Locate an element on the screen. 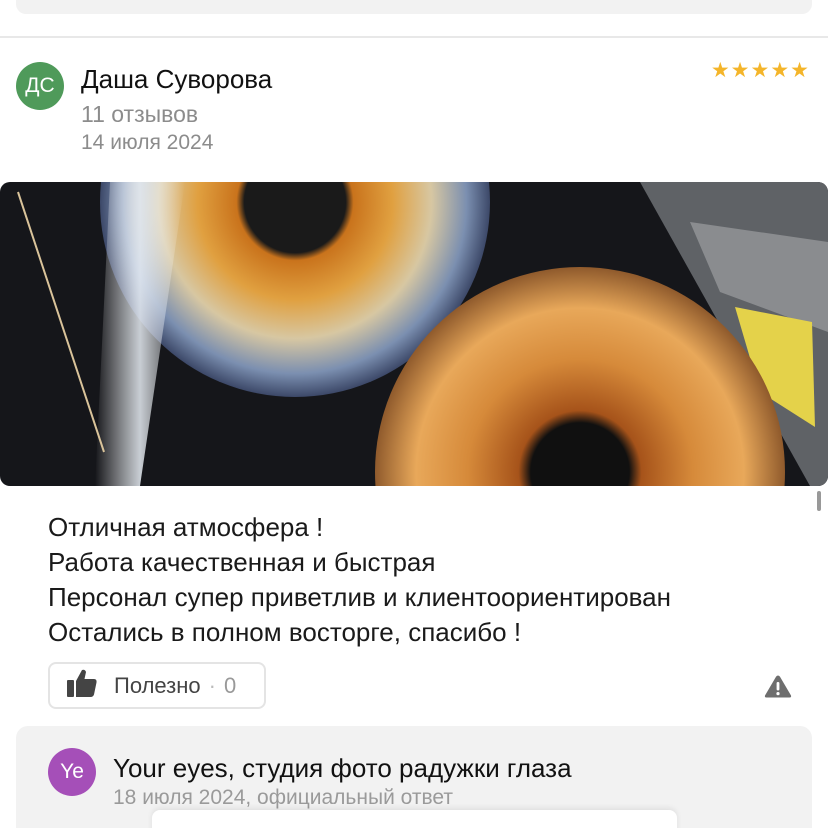  warning-icon is located at coordinates (778, 689).